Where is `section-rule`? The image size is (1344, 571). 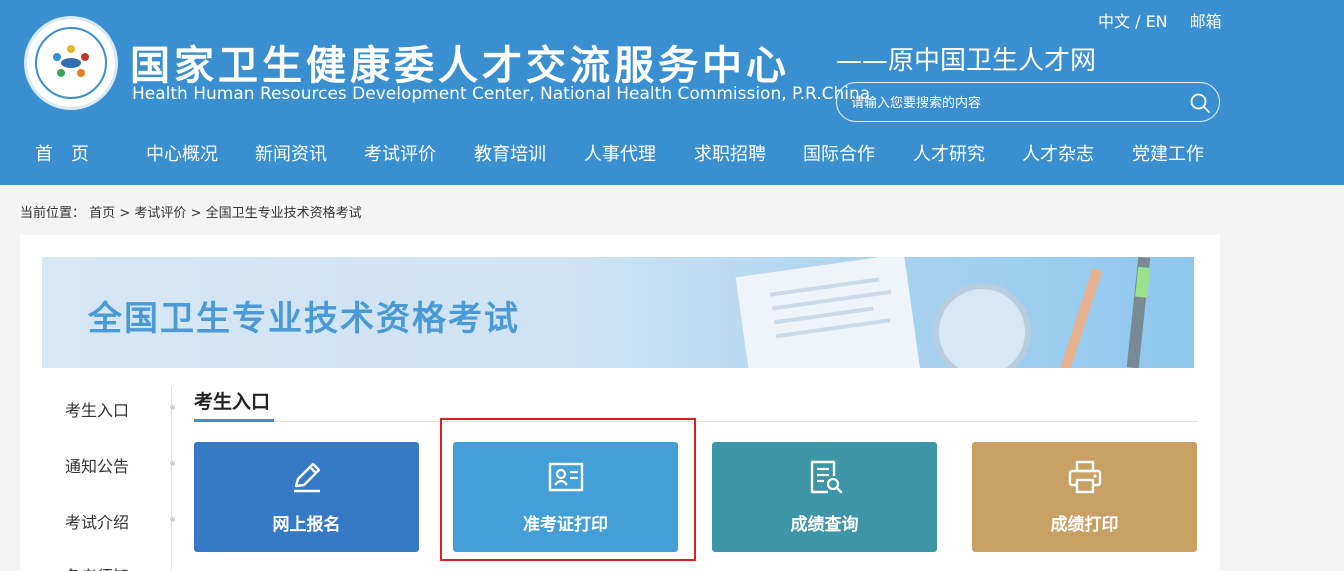
section-rule is located at coordinates (696, 421).